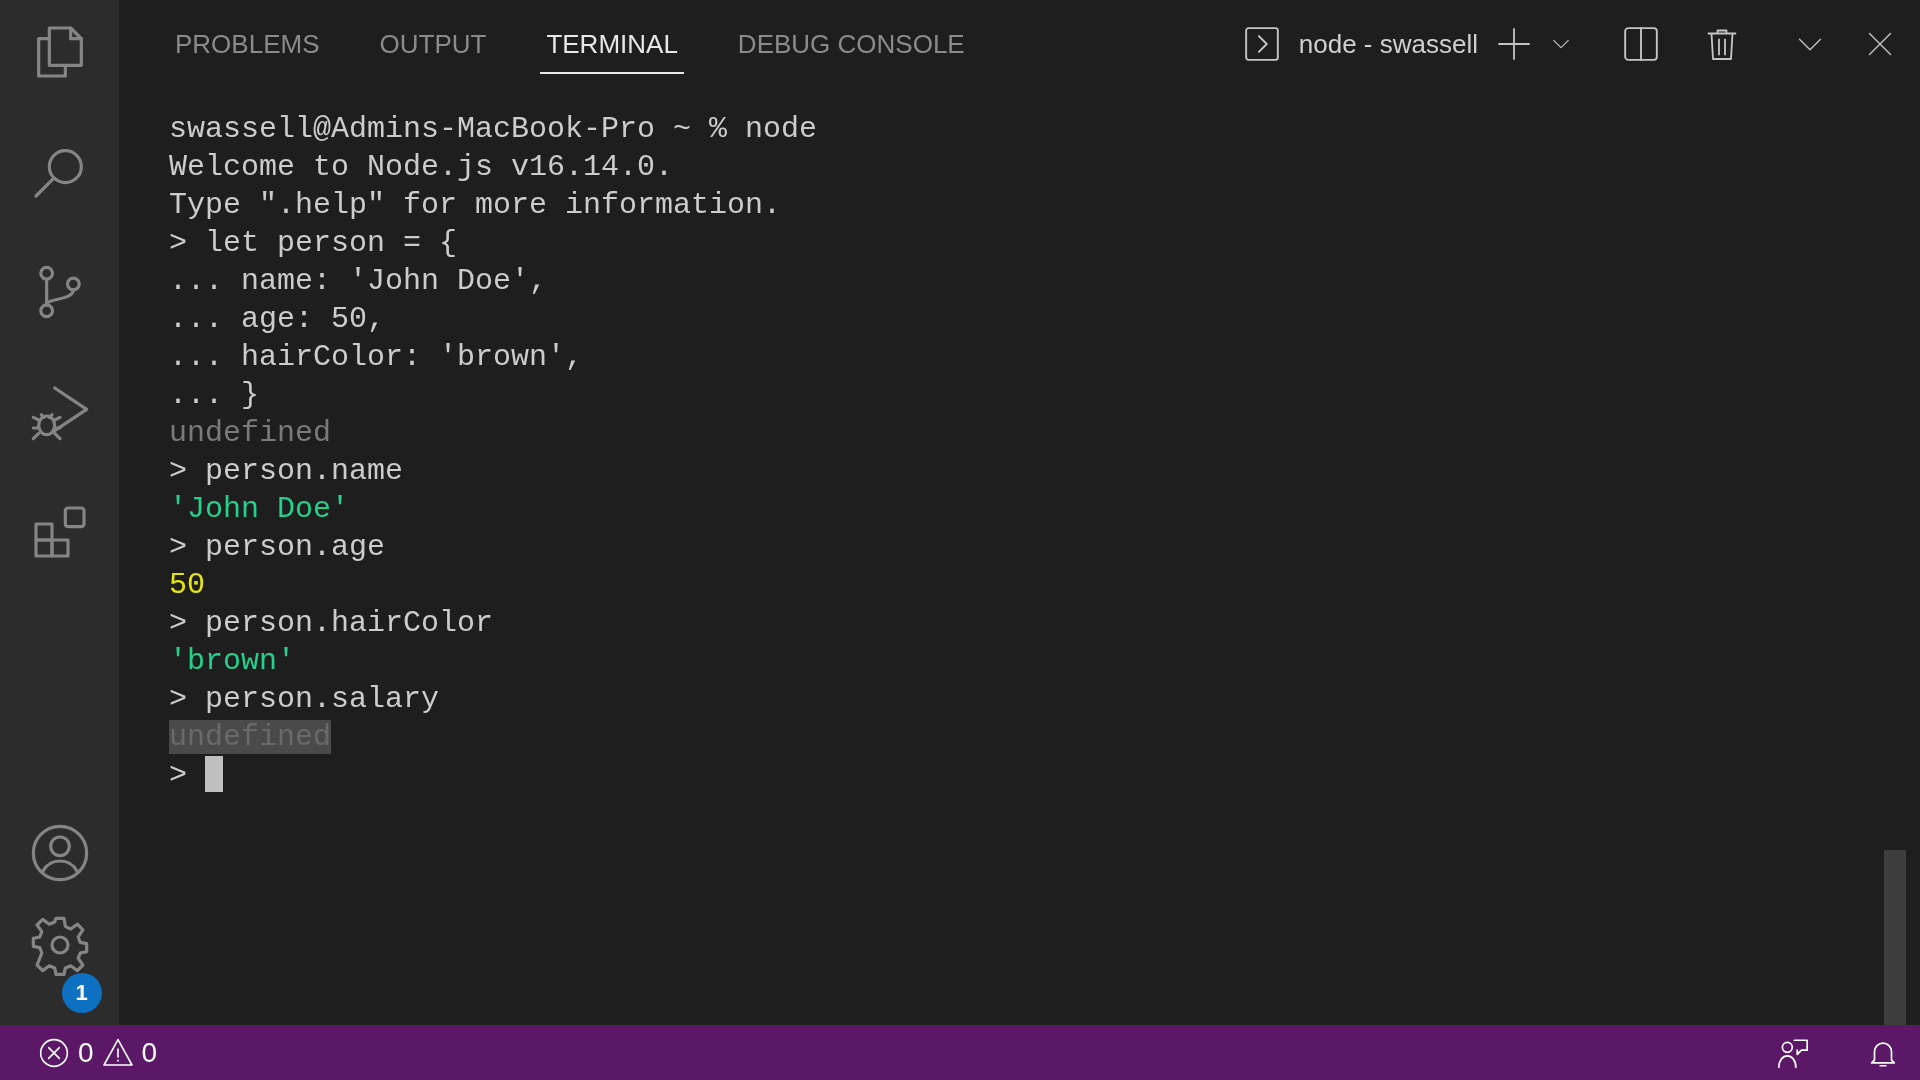 This screenshot has width=1920, height=1080. What do you see at coordinates (1261, 44) in the screenshot?
I see `terminal-icon` at bounding box center [1261, 44].